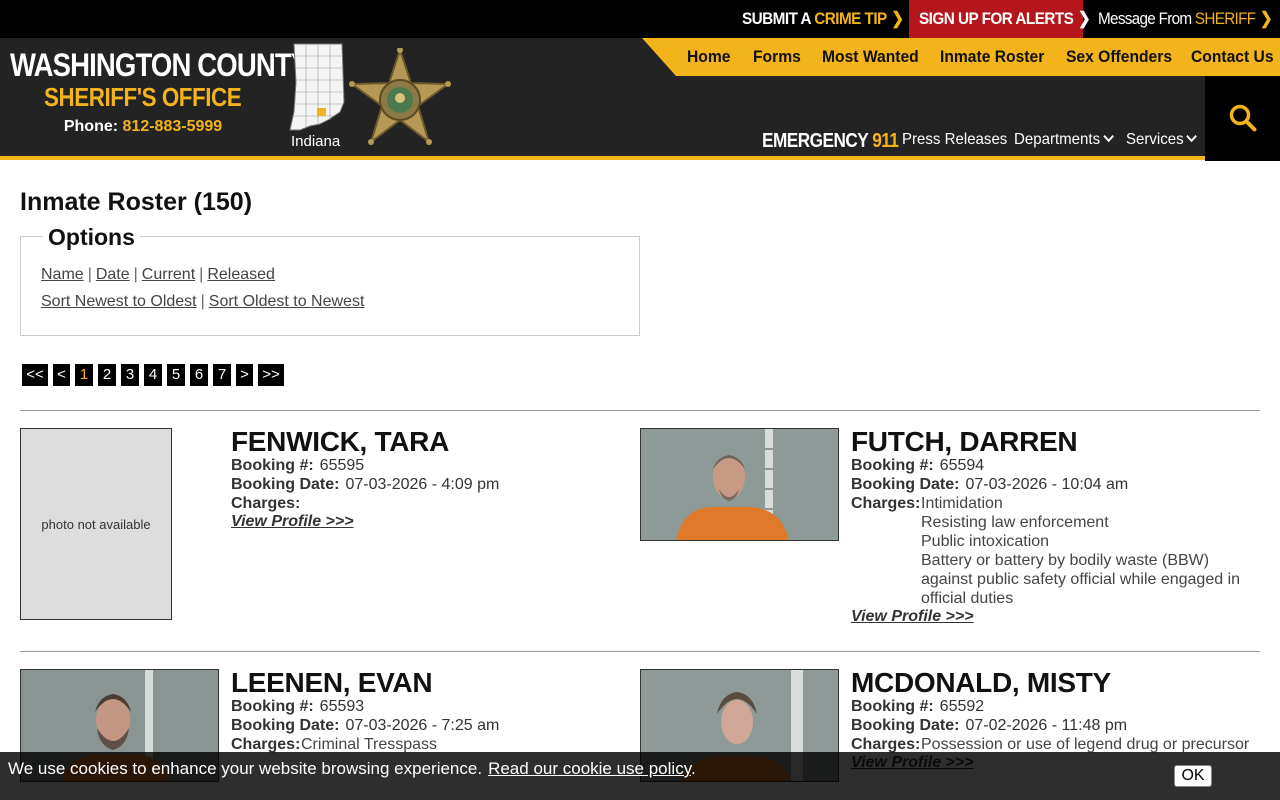 This screenshot has width=1280, height=800. Describe the element at coordinates (962, 503) in the screenshot. I see `charge-item: Intimidation` at that location.